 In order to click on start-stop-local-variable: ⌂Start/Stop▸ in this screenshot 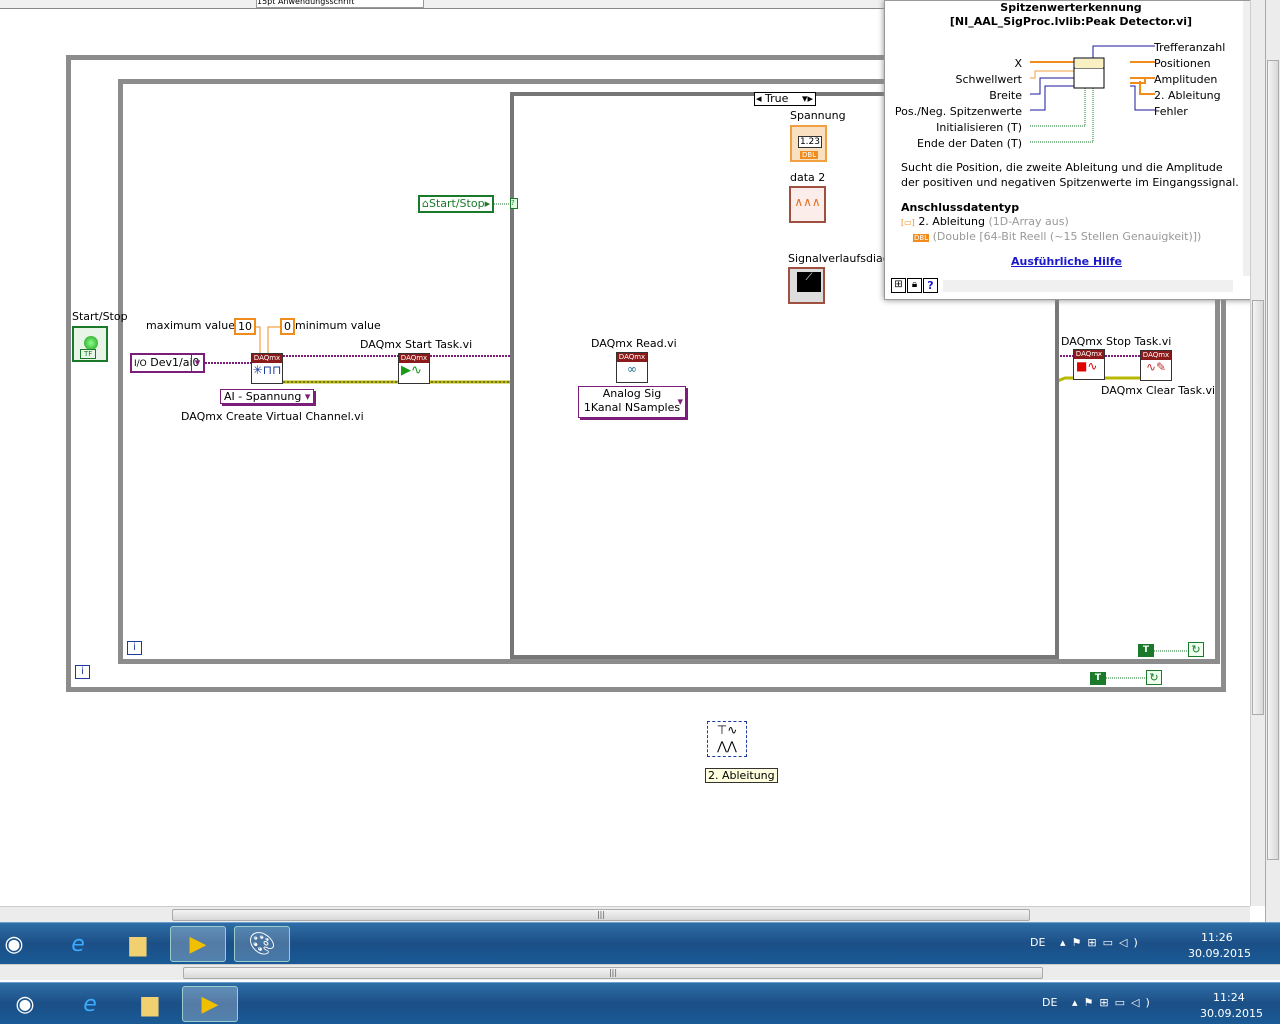, I will do `click(456, 204)`.